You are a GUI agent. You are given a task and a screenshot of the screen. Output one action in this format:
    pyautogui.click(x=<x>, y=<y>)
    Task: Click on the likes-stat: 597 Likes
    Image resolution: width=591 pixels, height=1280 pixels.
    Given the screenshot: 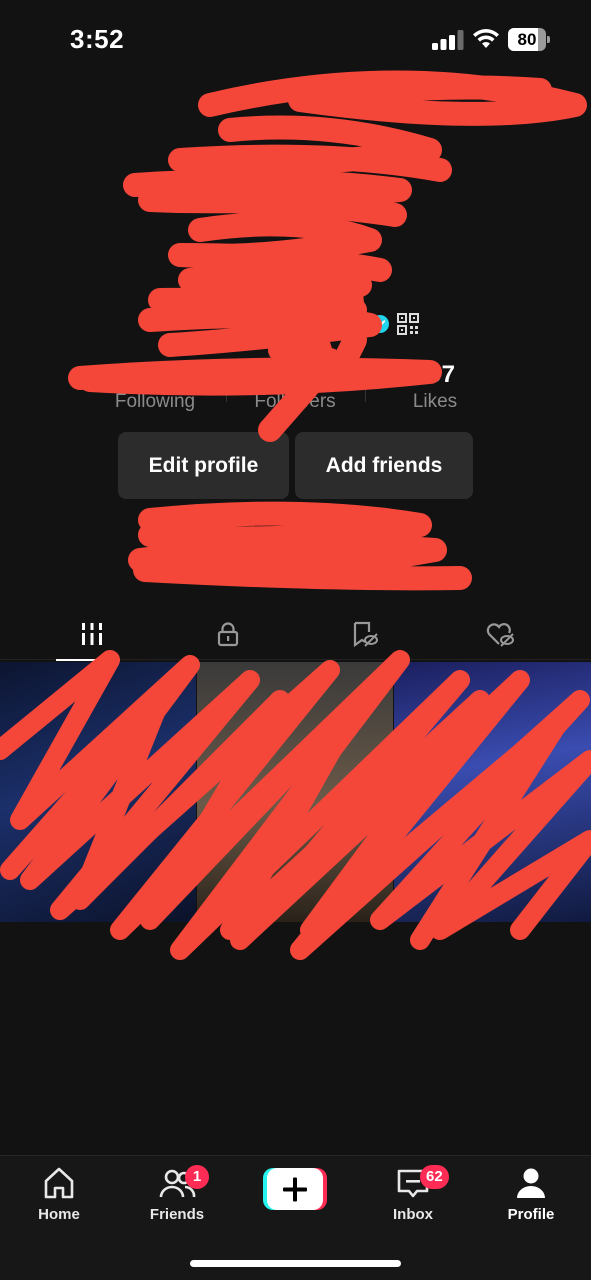 What is the action you would take?
    pyautogui.click(x=435, y=387)
    